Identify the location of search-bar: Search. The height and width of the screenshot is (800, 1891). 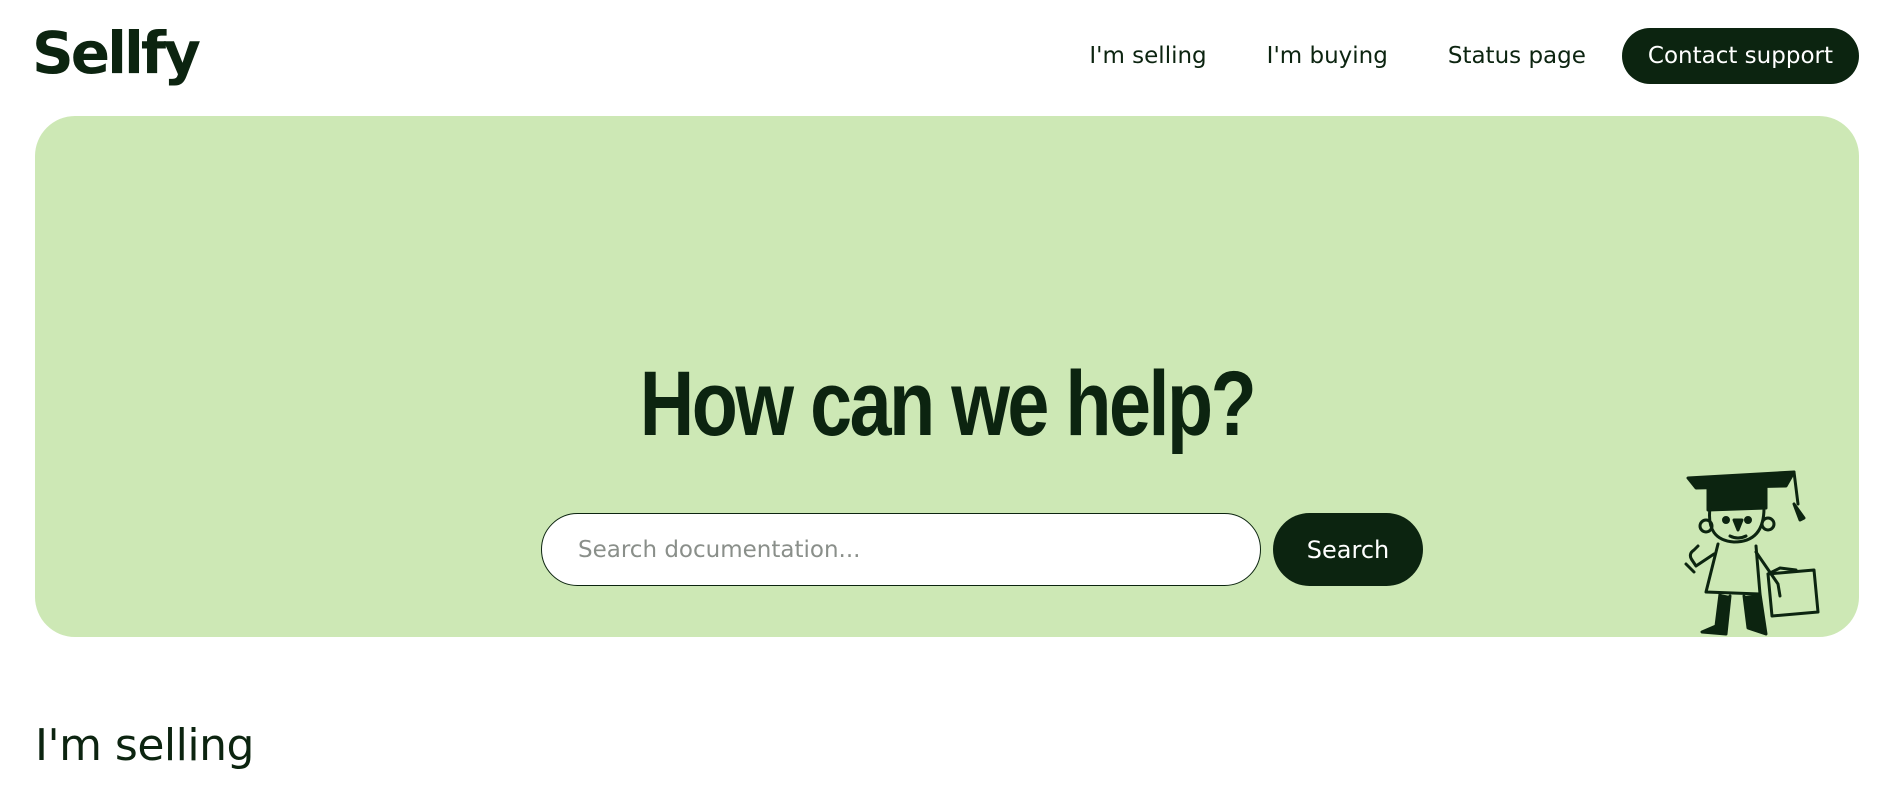
(982, 549).